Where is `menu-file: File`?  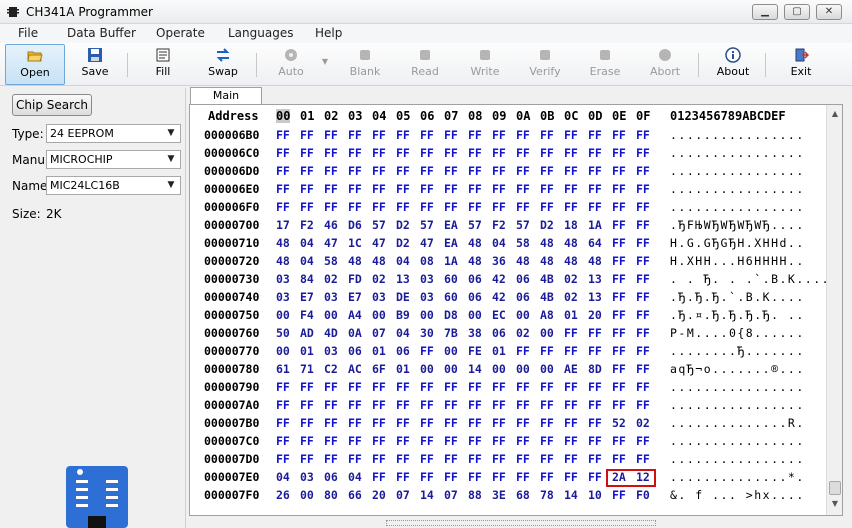 menu-file: File is located at coordinates (28, 33).